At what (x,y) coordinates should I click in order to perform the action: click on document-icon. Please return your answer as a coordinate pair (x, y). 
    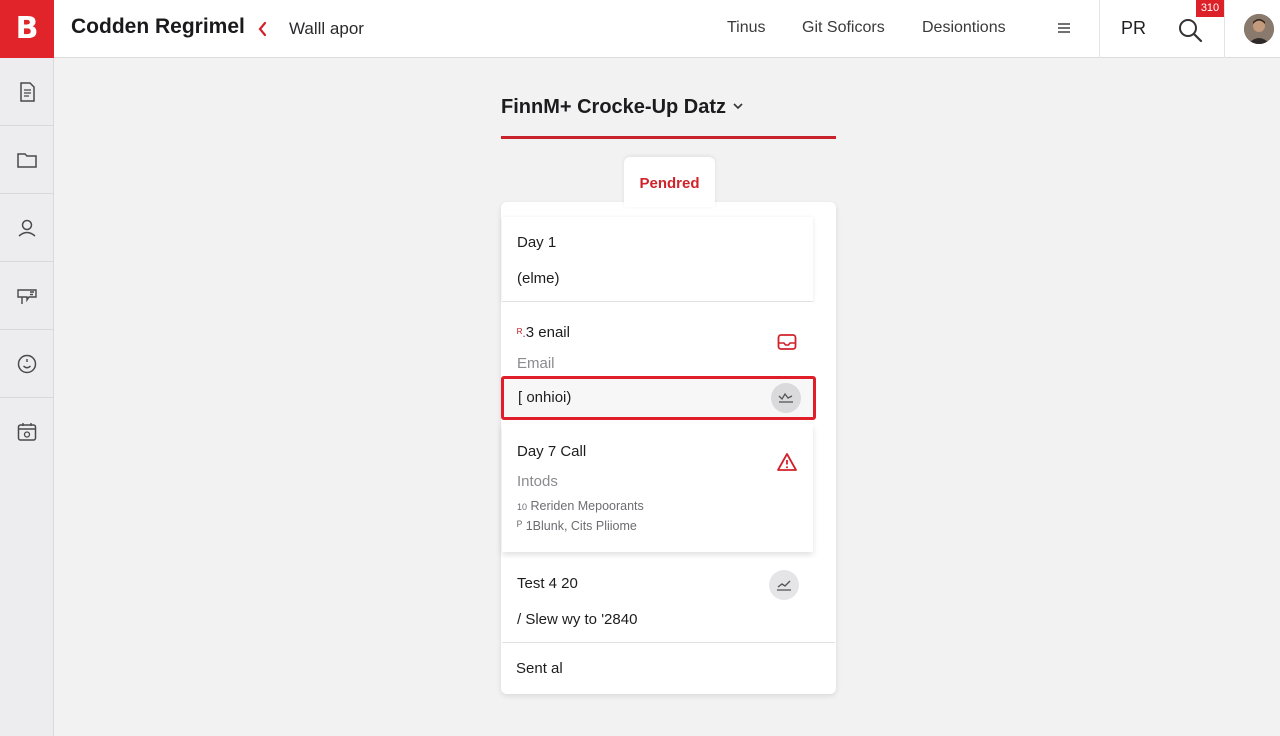
    Looking at the image, I should click on (27, 91).